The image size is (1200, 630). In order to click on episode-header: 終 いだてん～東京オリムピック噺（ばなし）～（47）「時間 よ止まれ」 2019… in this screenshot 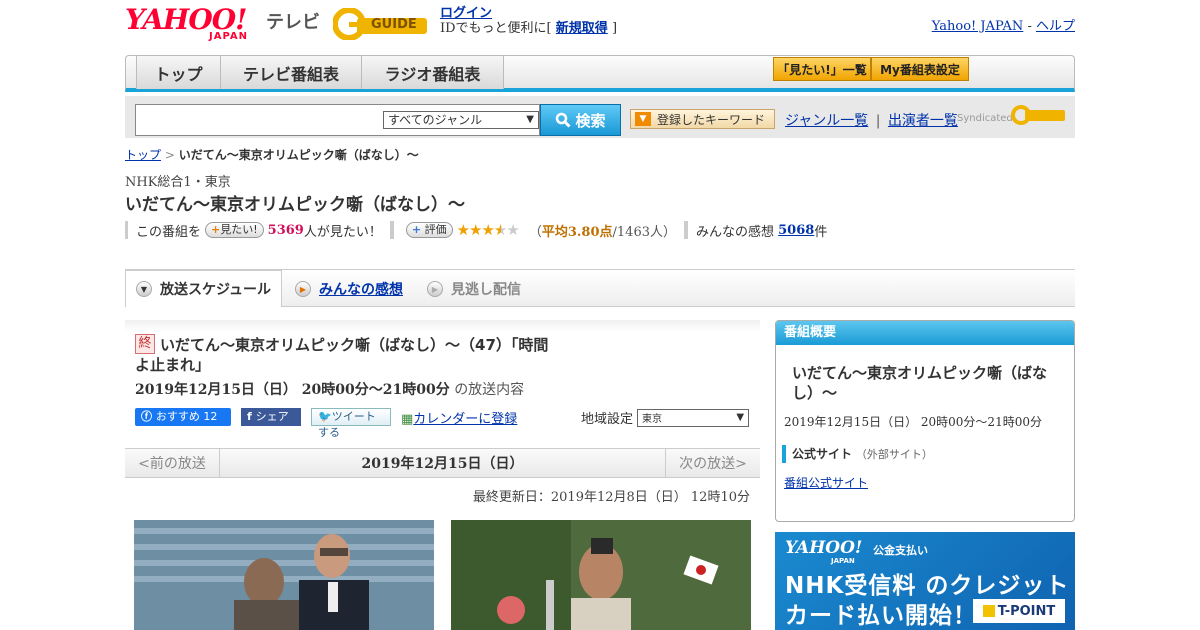, I will do `click(442, 380)`.